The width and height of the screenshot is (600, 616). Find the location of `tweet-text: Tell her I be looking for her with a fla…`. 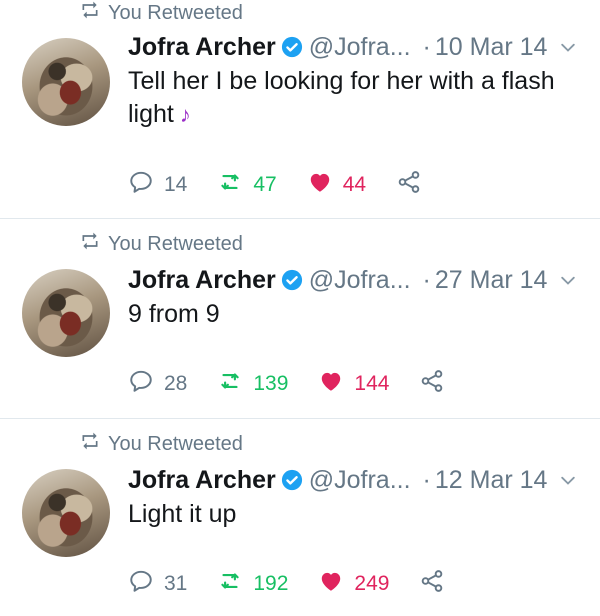

tweet-text: Tell her I be looking for her with a fla… is located at coordinates (348, 98).